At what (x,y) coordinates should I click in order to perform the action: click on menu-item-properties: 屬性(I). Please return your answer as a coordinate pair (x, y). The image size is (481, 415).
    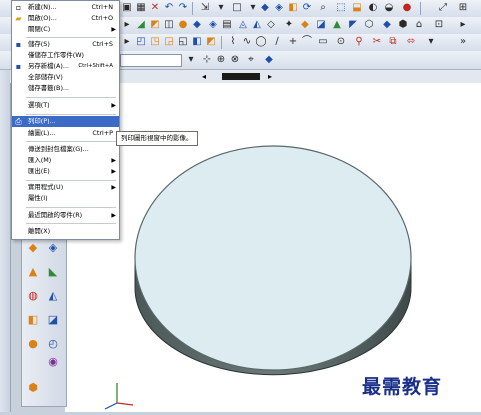
    Looking at the image, I should click on (65, 198).